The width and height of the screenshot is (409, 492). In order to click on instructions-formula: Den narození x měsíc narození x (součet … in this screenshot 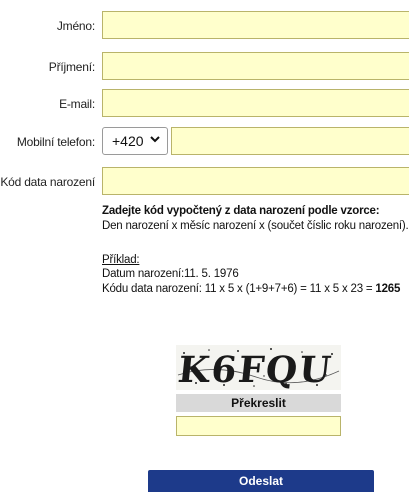, I will do `click(255, 226)`.